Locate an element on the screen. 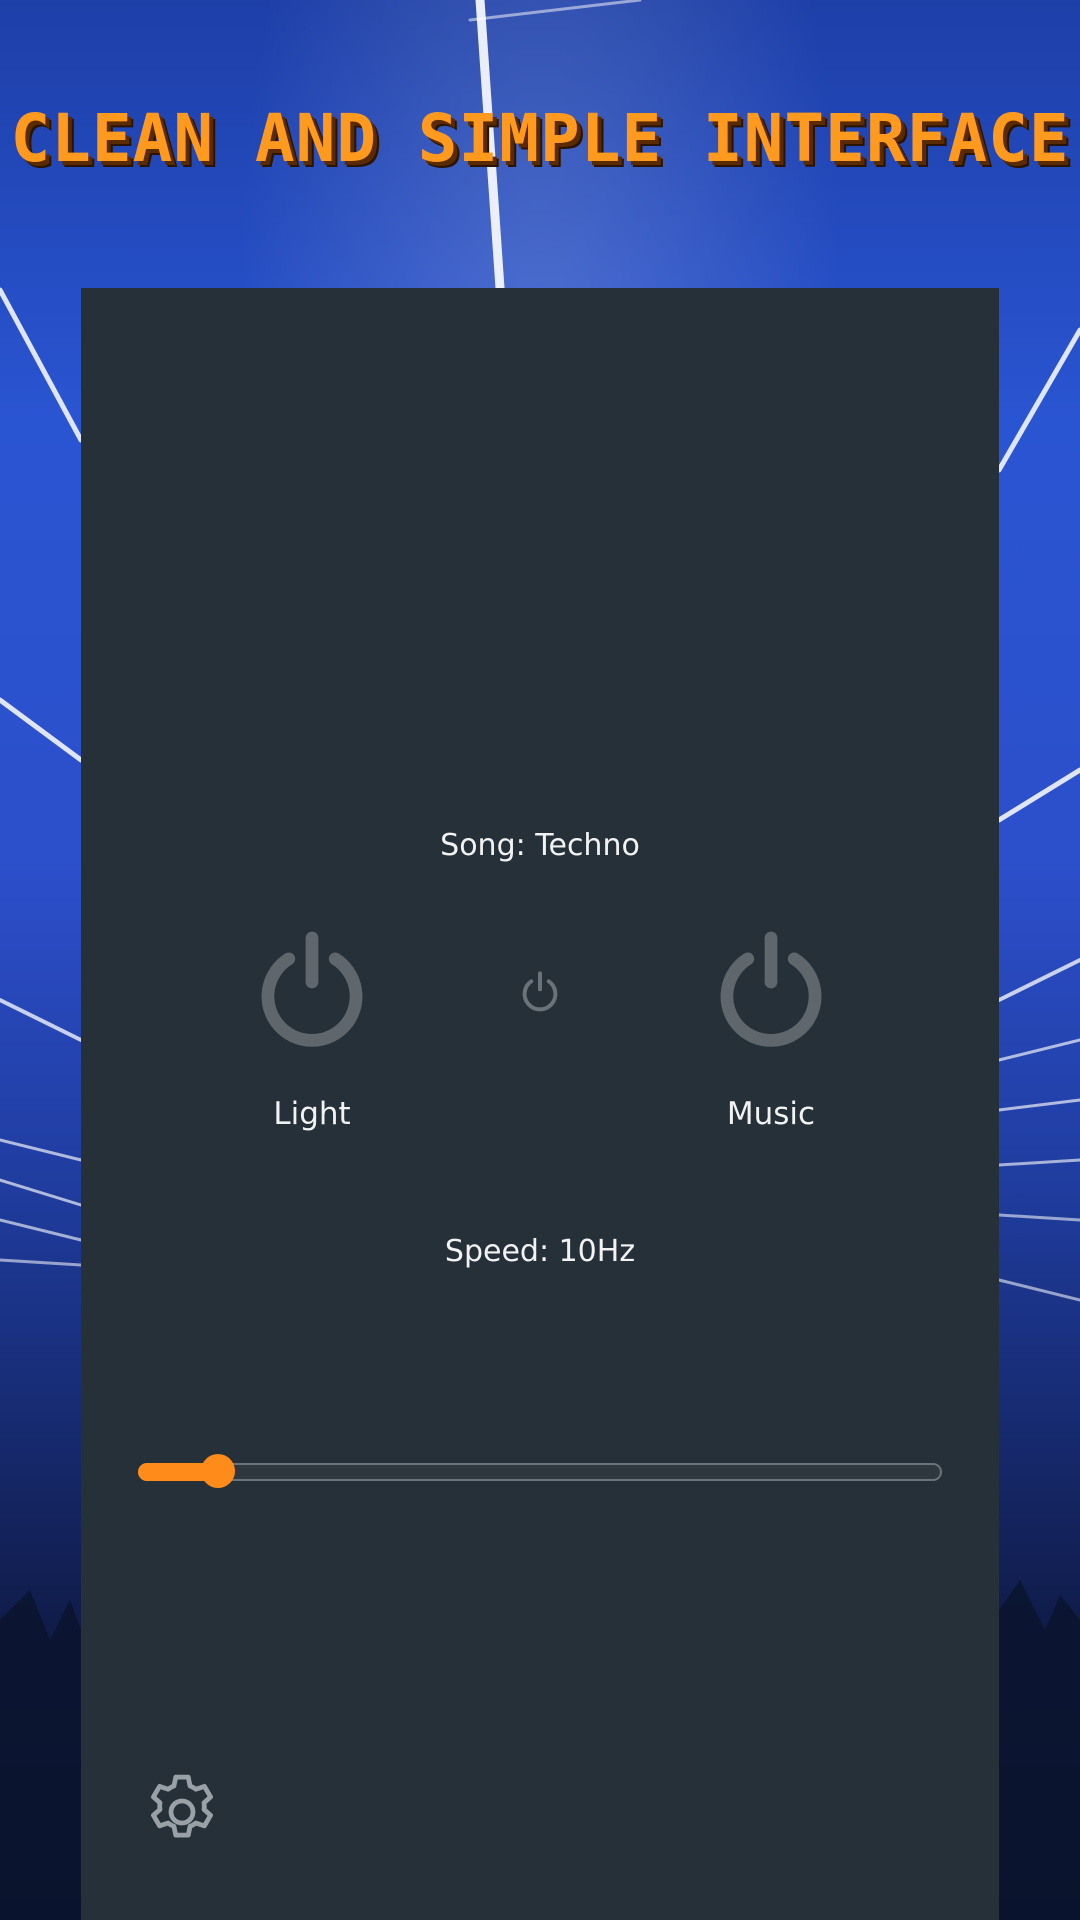 The width and height of the screenshot is (1080, 1920). slider-thumb is located at coordinates (218, 1471).